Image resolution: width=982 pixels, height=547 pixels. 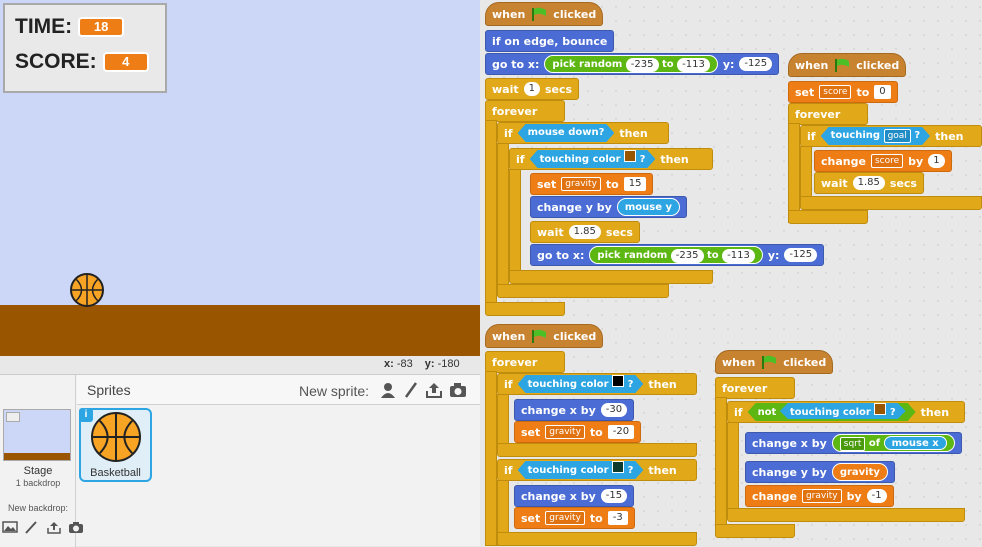 What do you see at coordinates (608, 207) in the screenshot?
I see `change-y-block: change y by mouse y` at bounding box center [608, 207].